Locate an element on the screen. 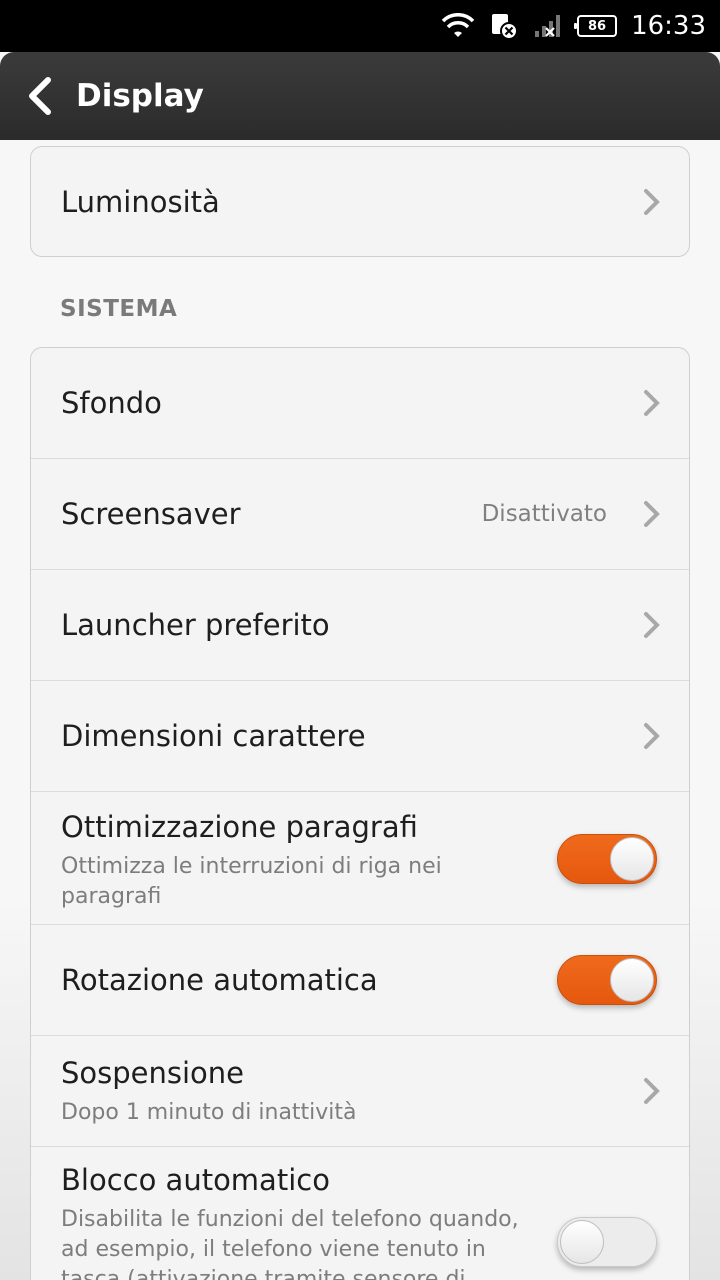  brightness-item: Luminosità is located at coordinates (360, 201).